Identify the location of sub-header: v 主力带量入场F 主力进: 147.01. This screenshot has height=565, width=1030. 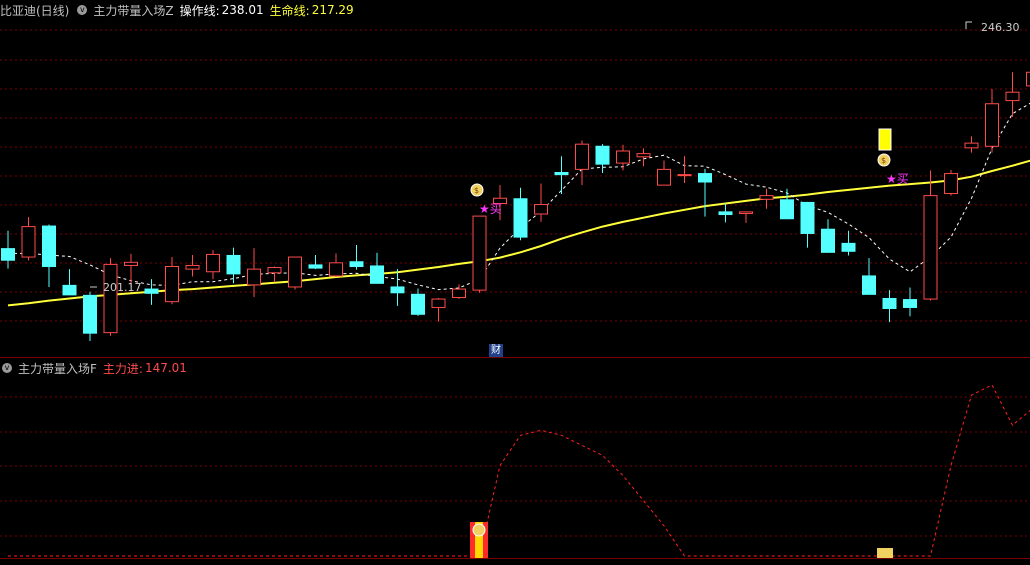
(96, 368).